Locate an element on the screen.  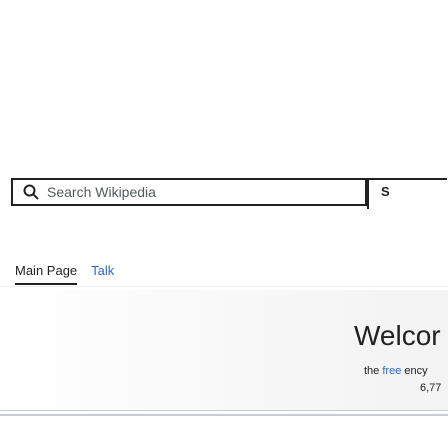
welcome-subtitle-suffix: ency is located at coordinates (414, 371).